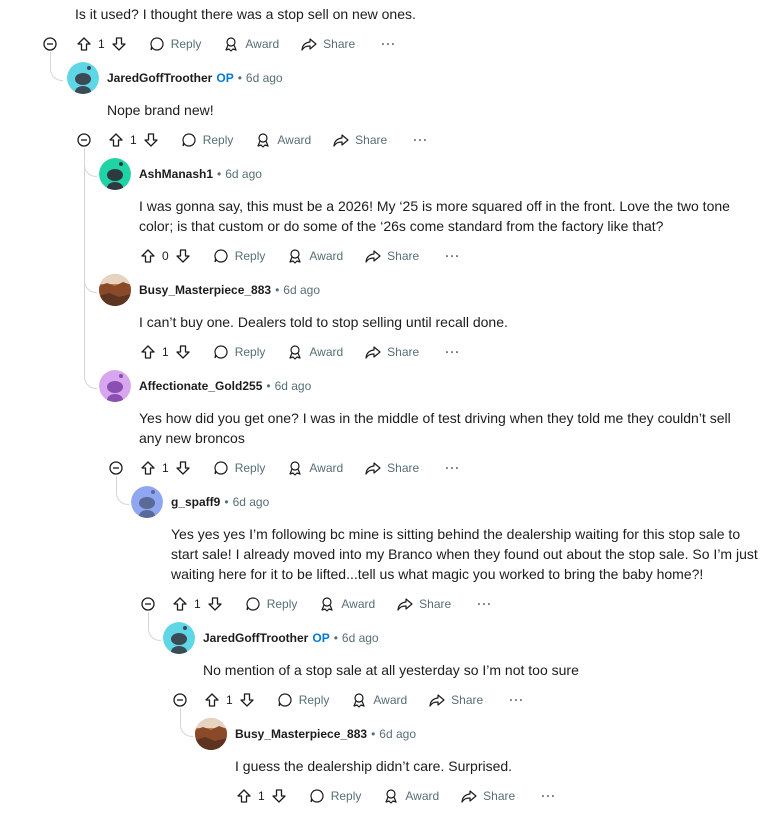 The height and width of the screenshot is (814, 767). I want to click on comment-meta: JaredGoffTroother OP • 6d ago, so click(291, 638).